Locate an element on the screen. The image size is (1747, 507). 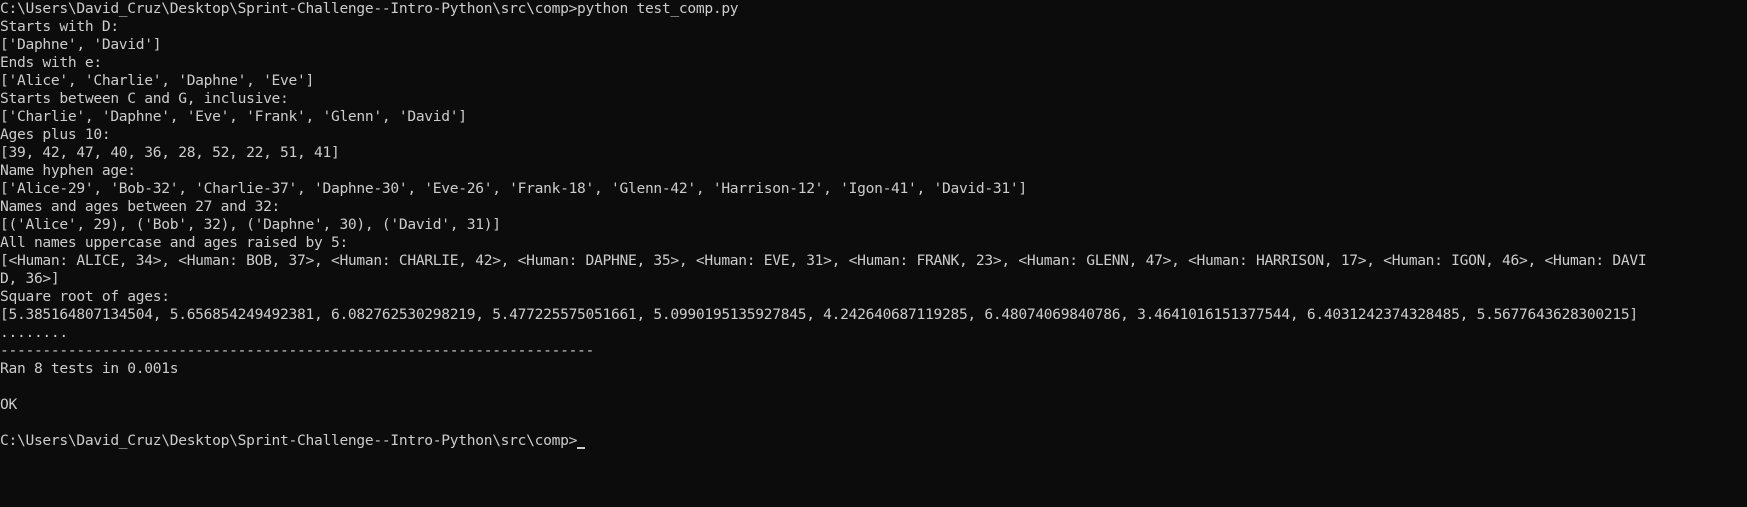
output-label-square-root: Square root of ages: is located at coordinates (85, 296).